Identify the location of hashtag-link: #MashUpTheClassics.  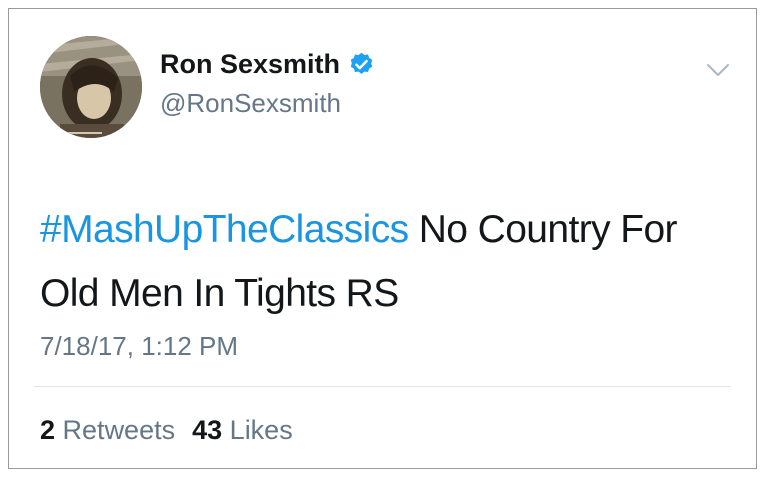
(224, 229).